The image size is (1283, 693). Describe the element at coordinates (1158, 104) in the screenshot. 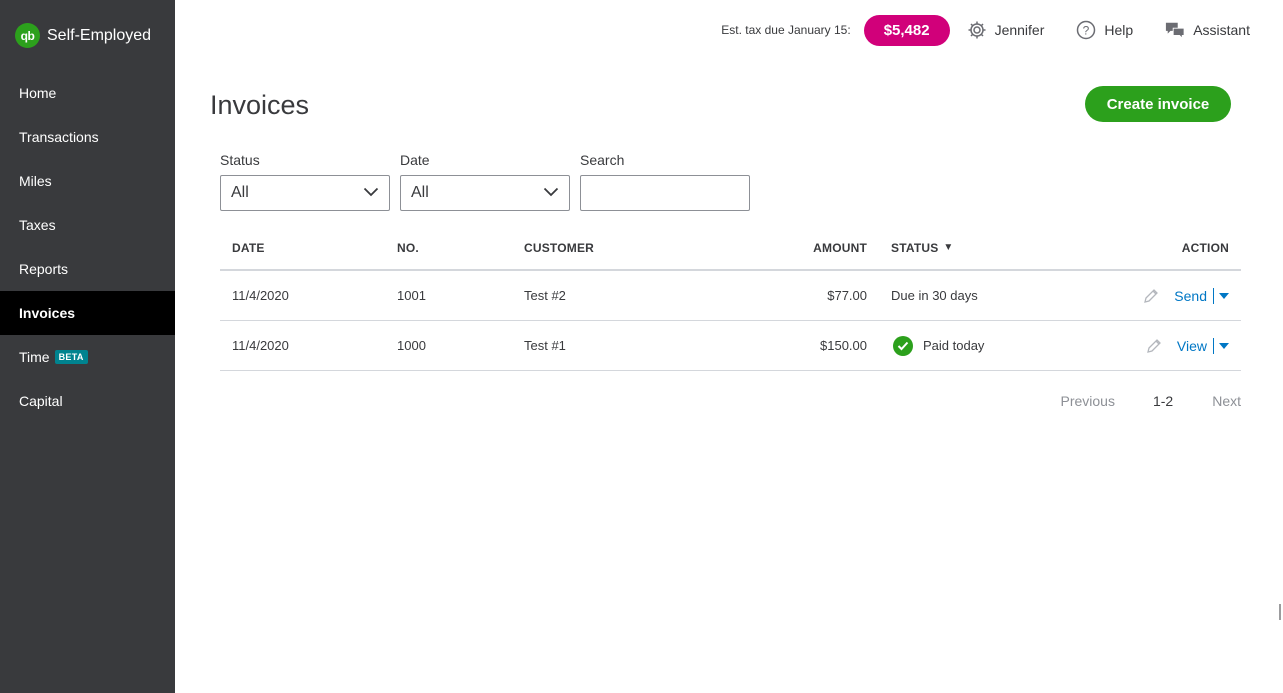

I see `create-invoice-button: Create invoice` at that location.